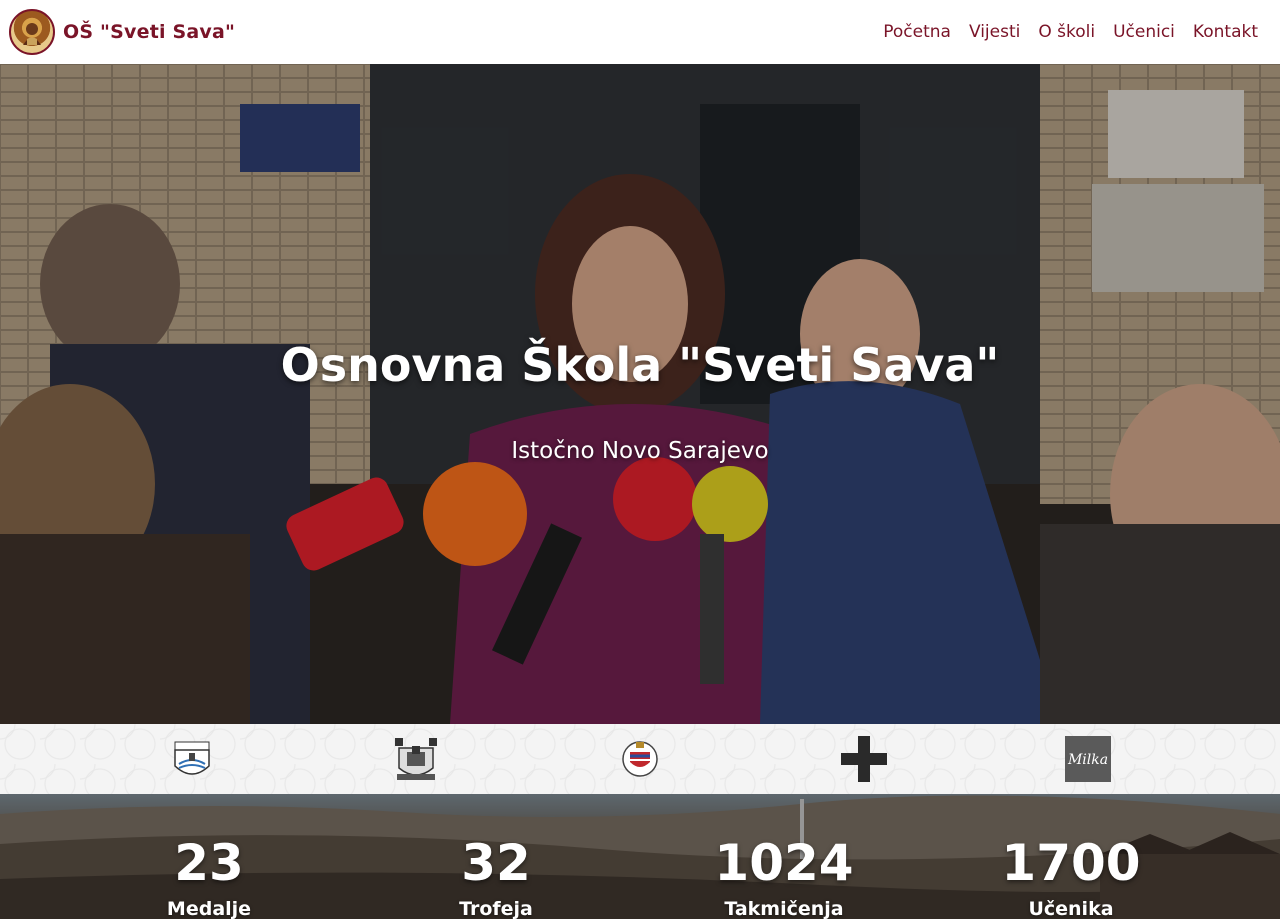 This screenshot has height=919, width=1280. I want to click on stat-label: Medalje, so click(209, 908).